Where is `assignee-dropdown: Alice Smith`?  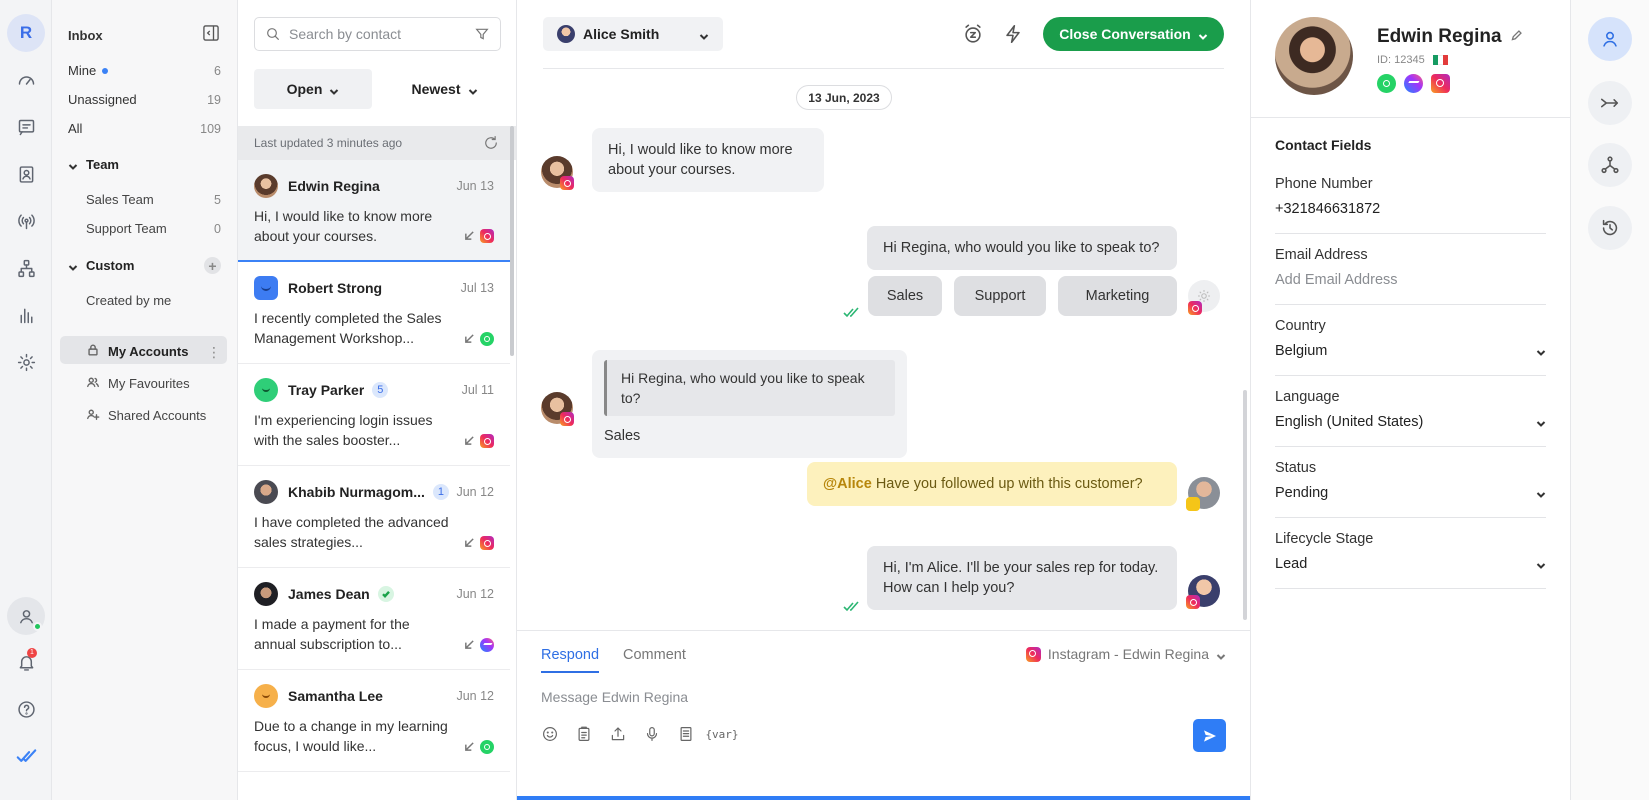 assignee-dropdown: Alice Smith is located at coordinates (633, 34).